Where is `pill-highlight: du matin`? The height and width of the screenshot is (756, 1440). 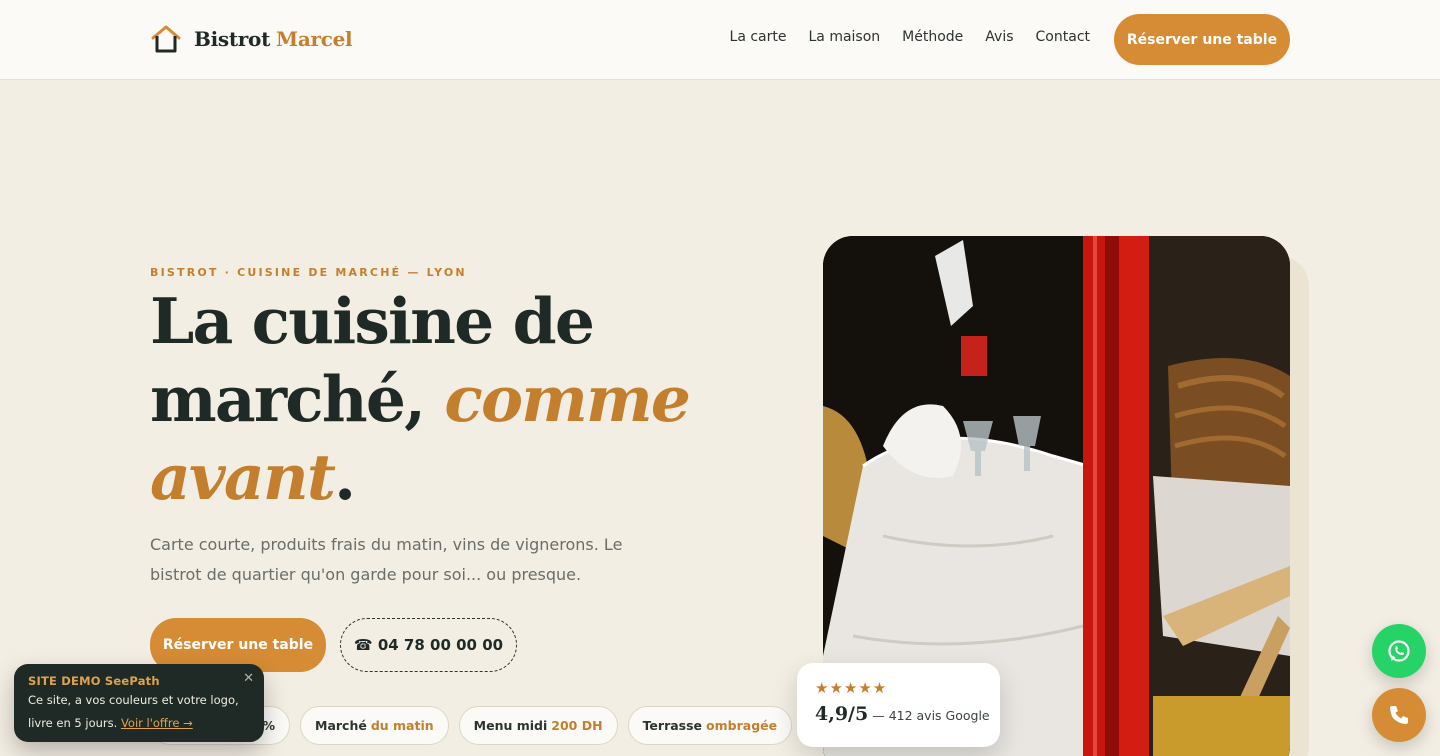 pill-highlight: du matin is located at coordinates (402, 725).